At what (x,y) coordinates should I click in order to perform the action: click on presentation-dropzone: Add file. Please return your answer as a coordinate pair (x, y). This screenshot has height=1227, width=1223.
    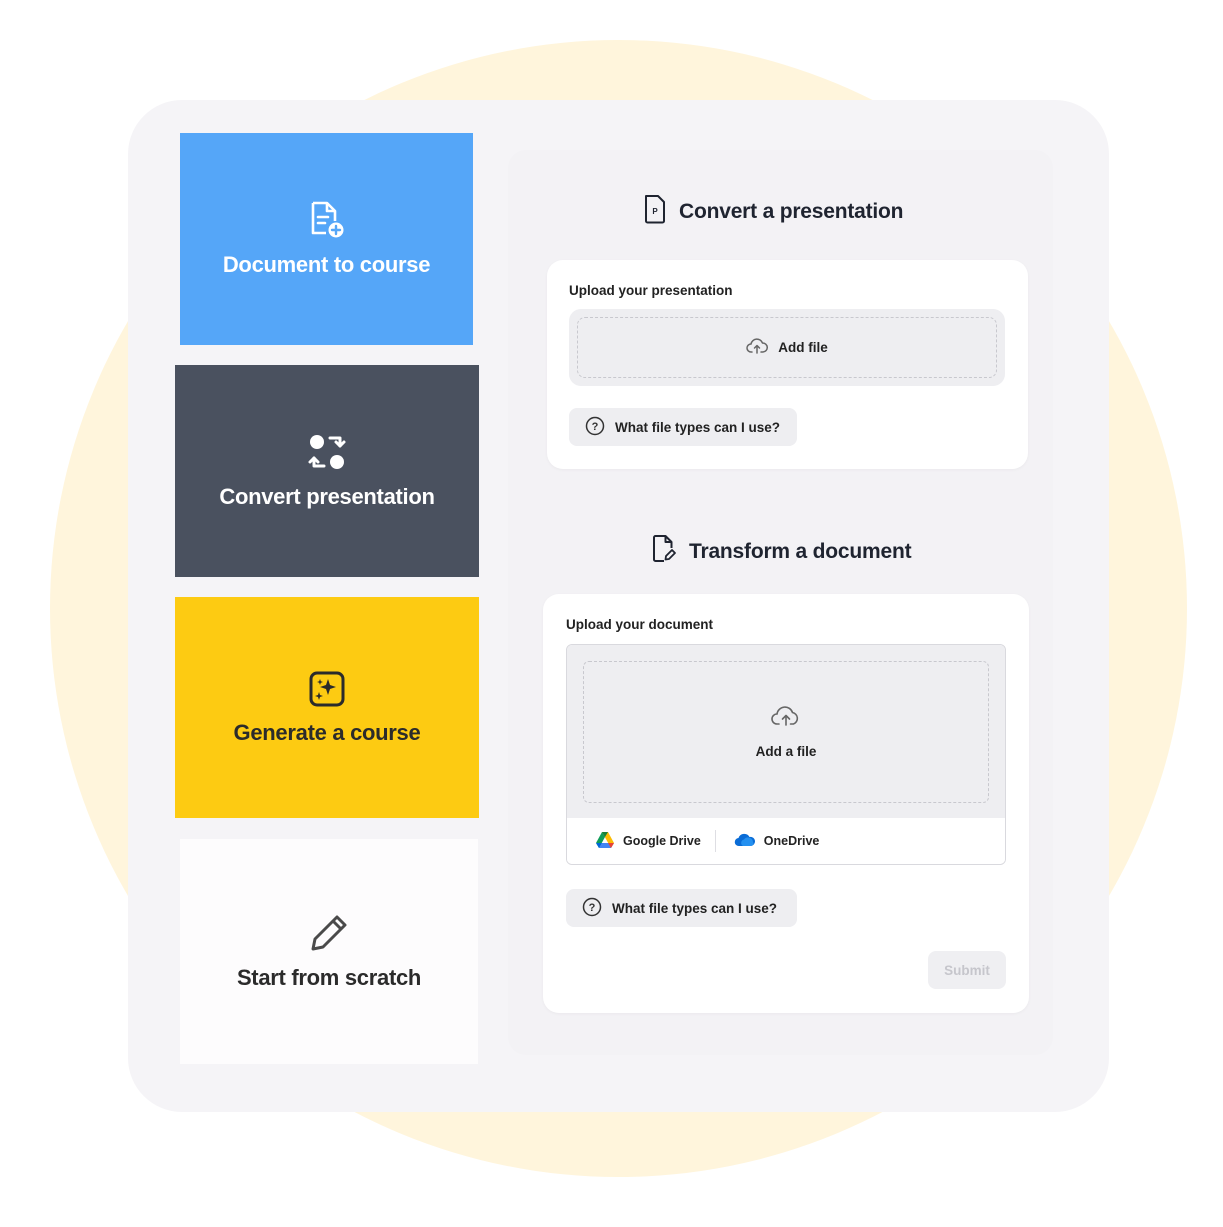
    Looking at the image, I should click on (787, 347).